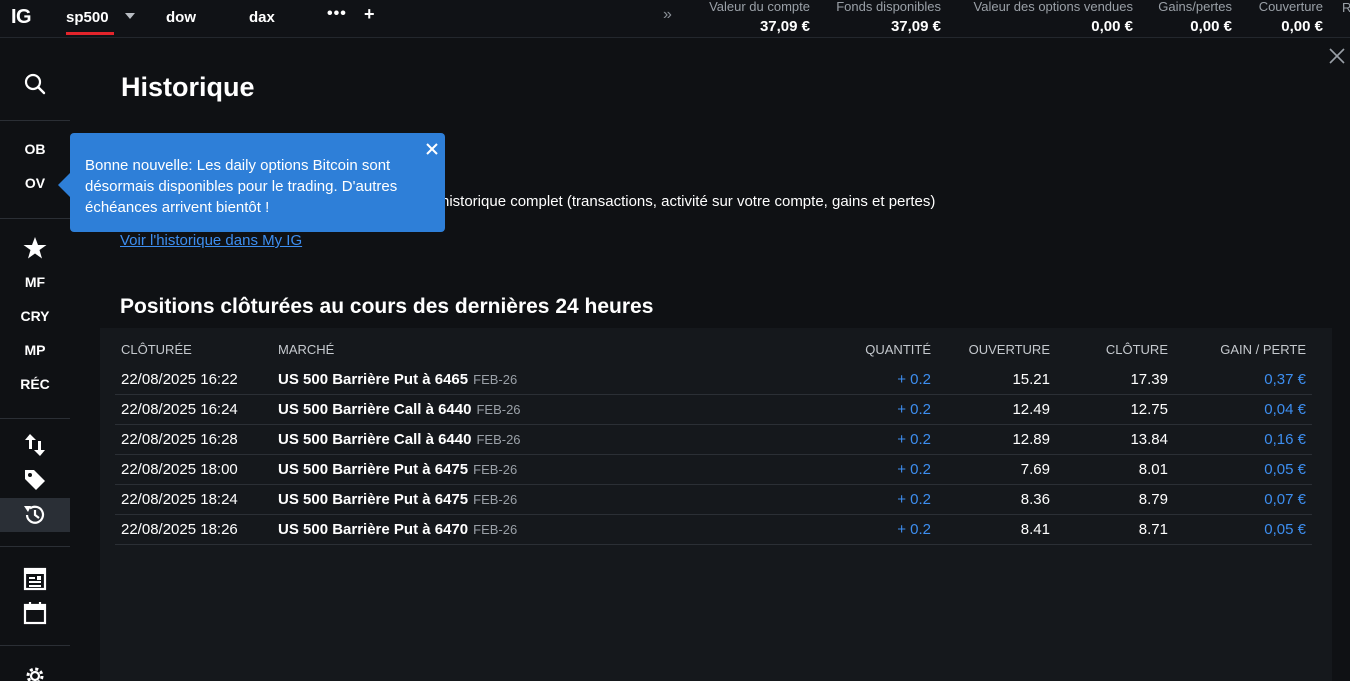 The image size is (1350, 681). Describe the element at coordinates (667, 15) in the screenshot. I see `expand-metrics-button: »` at that location.